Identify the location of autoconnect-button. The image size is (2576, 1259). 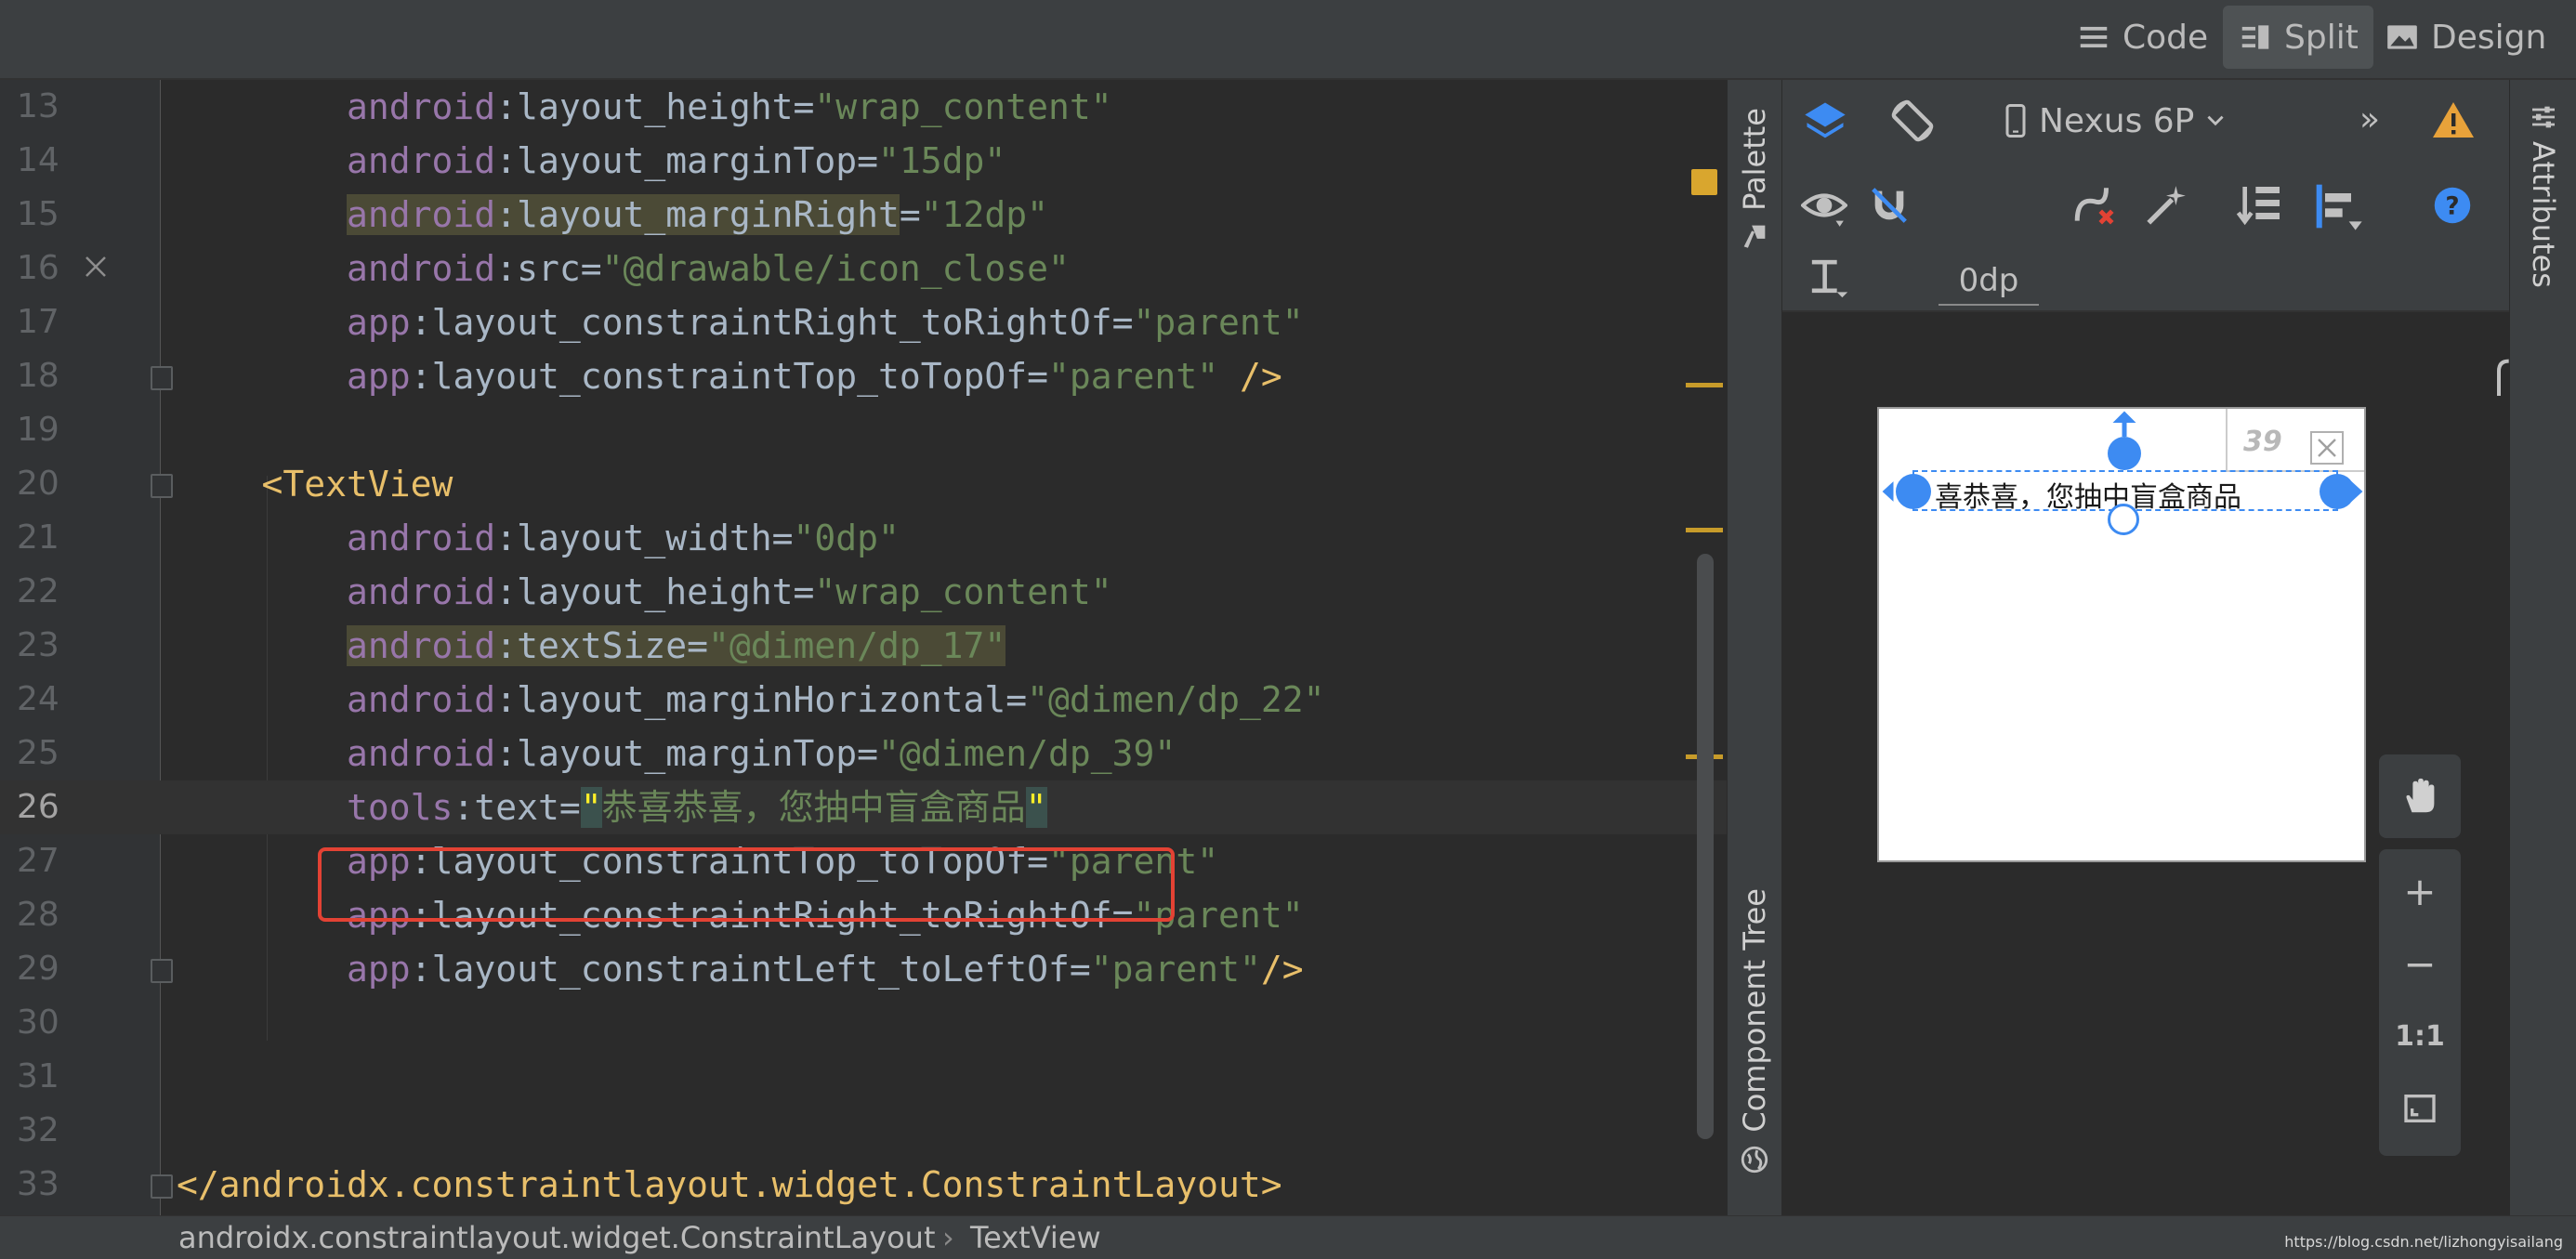
(1889, 205).